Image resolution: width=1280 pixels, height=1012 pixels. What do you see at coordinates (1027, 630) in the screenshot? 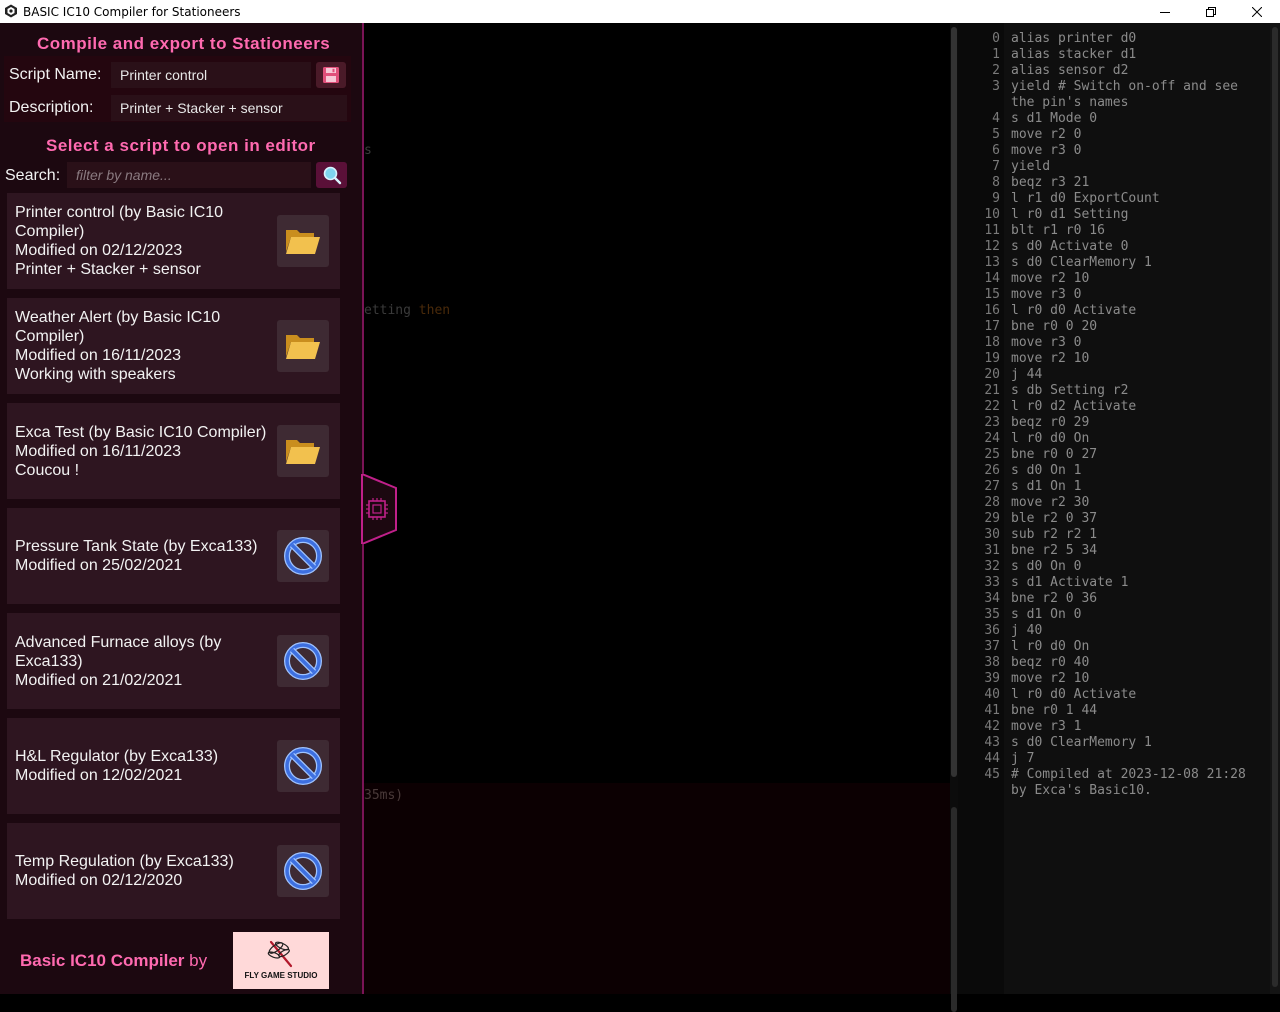
I see `code-text: j 40` at bounding box center [1027, 630].